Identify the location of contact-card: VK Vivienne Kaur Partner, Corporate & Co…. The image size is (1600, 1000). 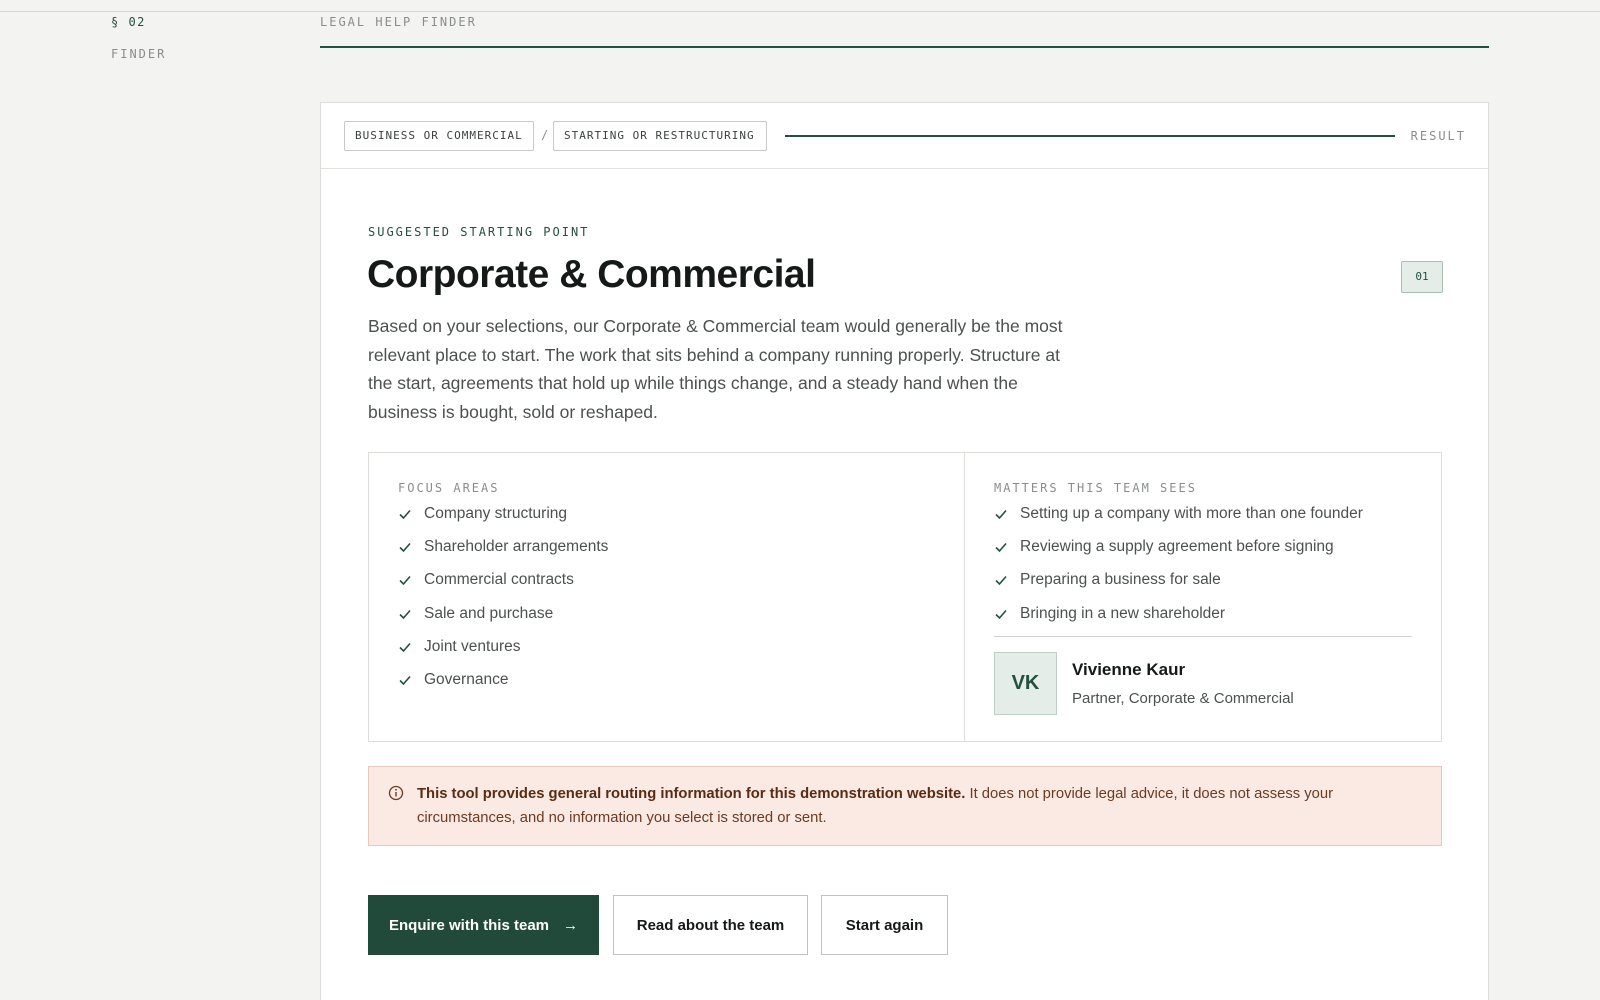
(1144, 683).